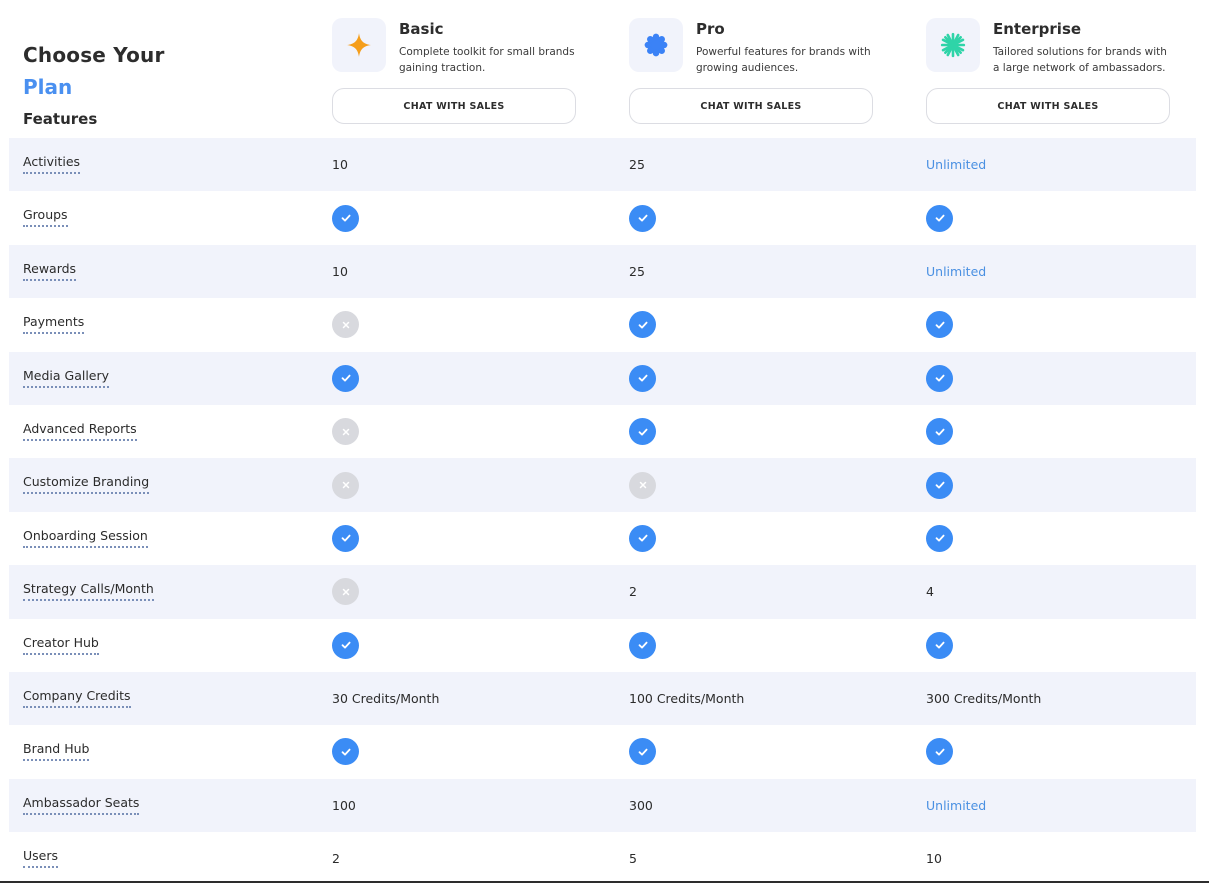  I want to click on table-row: Customize Branding, so click(602, 485).